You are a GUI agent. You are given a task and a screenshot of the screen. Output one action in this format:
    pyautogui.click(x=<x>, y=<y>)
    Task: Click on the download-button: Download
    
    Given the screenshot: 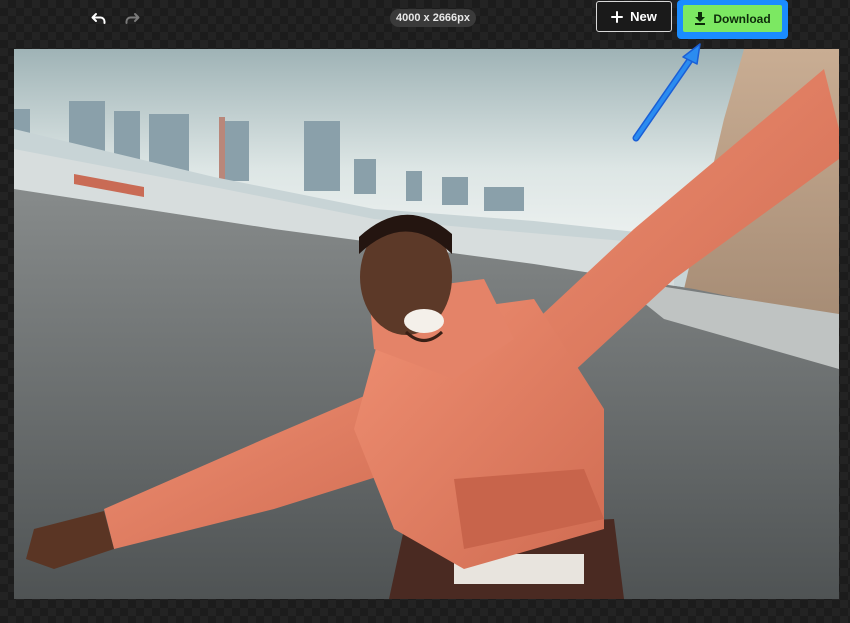 What is the action you would take?
    pyautogui.click(x=732, y=18)
    